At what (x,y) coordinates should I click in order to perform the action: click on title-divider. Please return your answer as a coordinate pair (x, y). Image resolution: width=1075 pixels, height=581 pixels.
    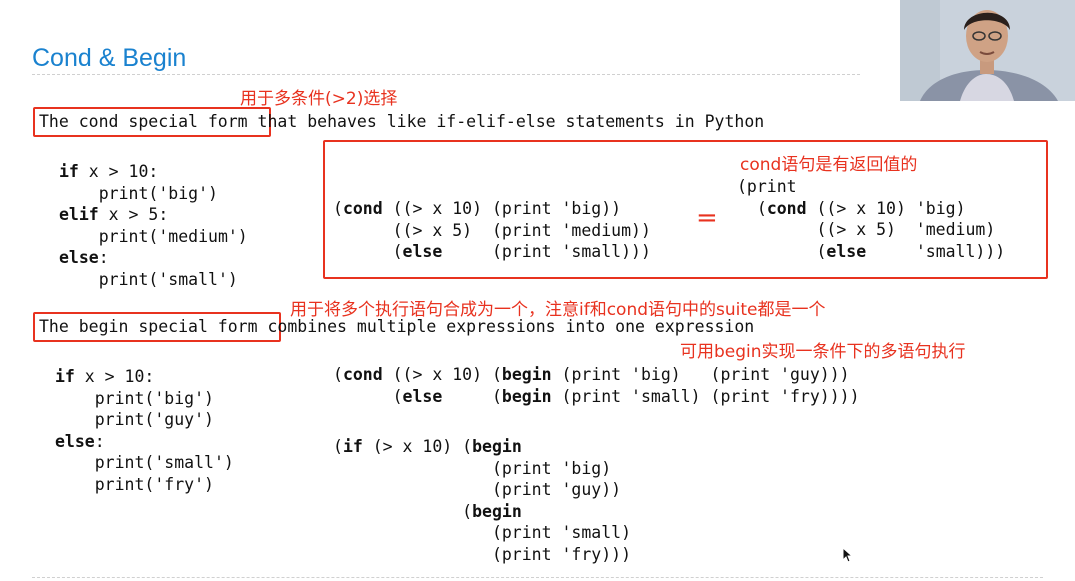
    Looking at the image, I should click on (446, 74).